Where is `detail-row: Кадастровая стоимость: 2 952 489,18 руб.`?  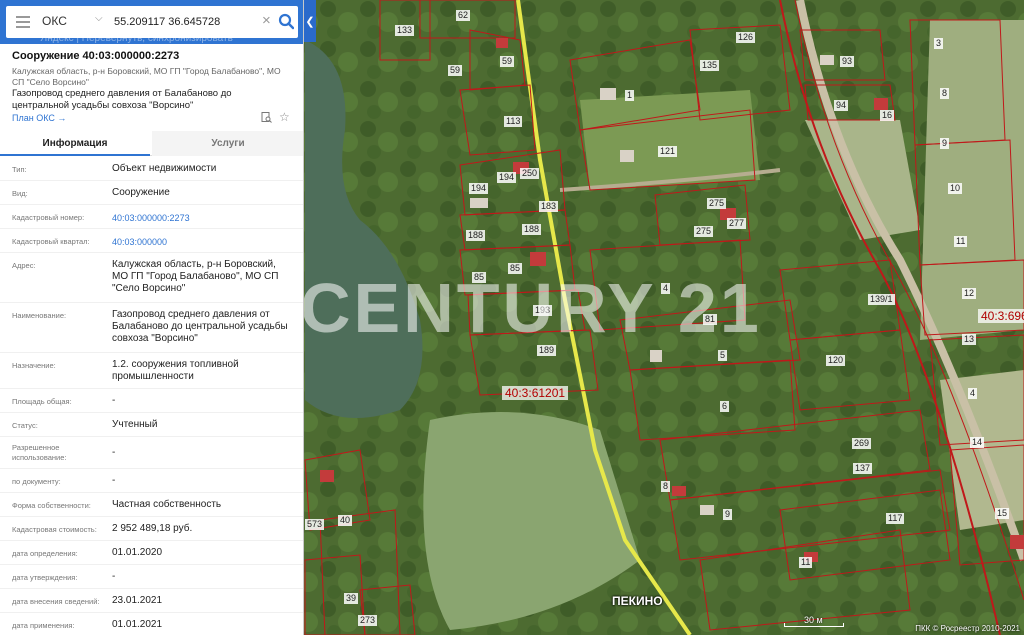
detail-row: Кадастровая стоимость: 2 952 489,18 руб. is located at coordinates (151, 529).